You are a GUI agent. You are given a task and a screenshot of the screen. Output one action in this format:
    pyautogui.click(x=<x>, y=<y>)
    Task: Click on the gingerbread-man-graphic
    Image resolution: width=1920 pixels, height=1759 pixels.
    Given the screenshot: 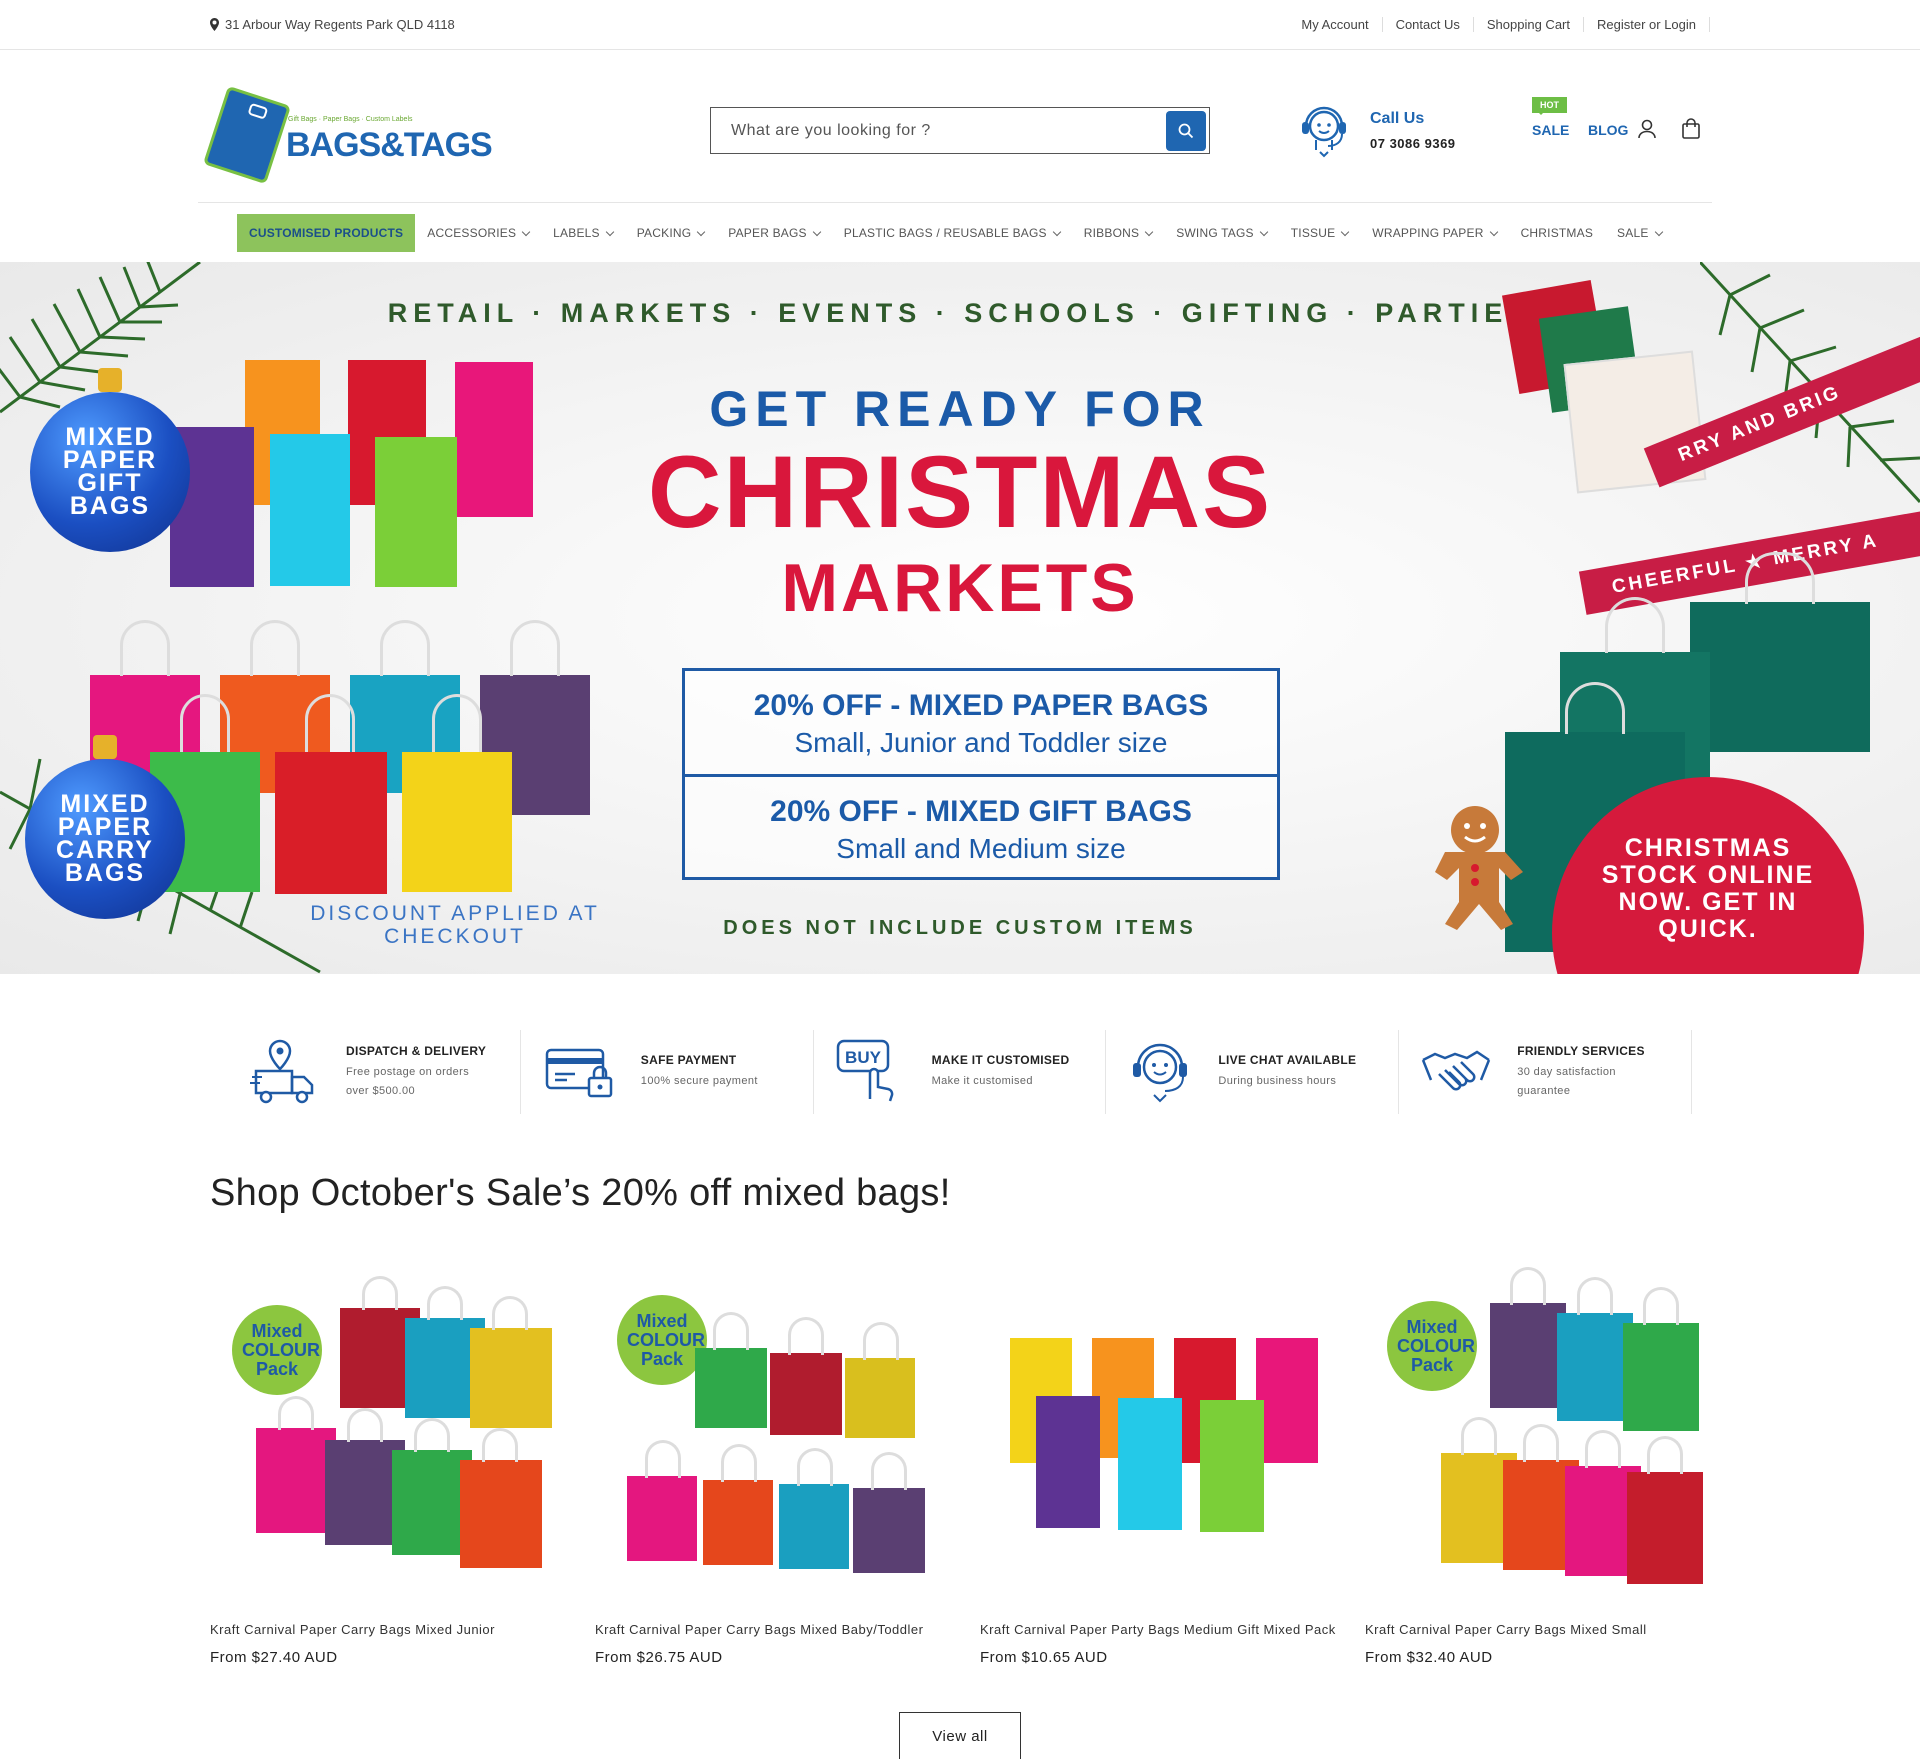 What is the action you would take?
    pyautogui.click(x=1479, y=868)
    